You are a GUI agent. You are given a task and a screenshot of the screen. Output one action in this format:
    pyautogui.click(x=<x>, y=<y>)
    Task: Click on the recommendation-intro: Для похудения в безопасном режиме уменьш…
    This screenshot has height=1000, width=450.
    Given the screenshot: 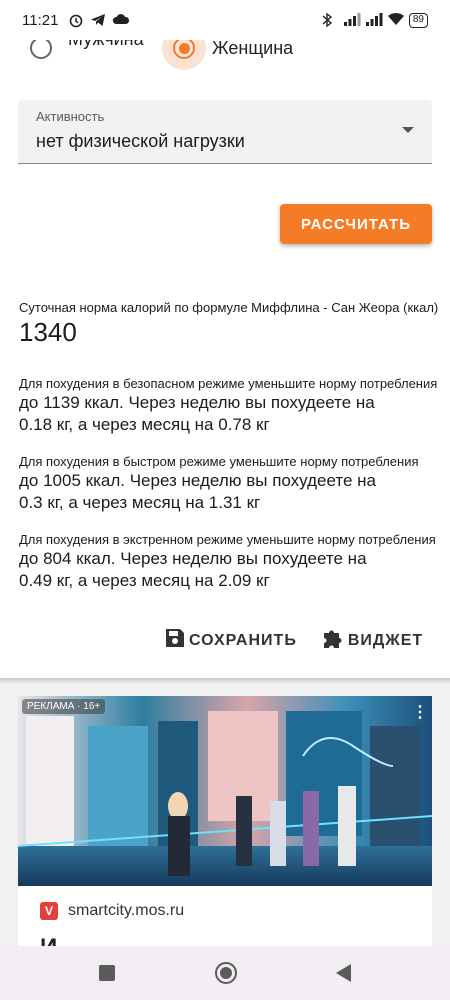 What is the action you would take?
    pyautogui.click(x=228, y=383)
    